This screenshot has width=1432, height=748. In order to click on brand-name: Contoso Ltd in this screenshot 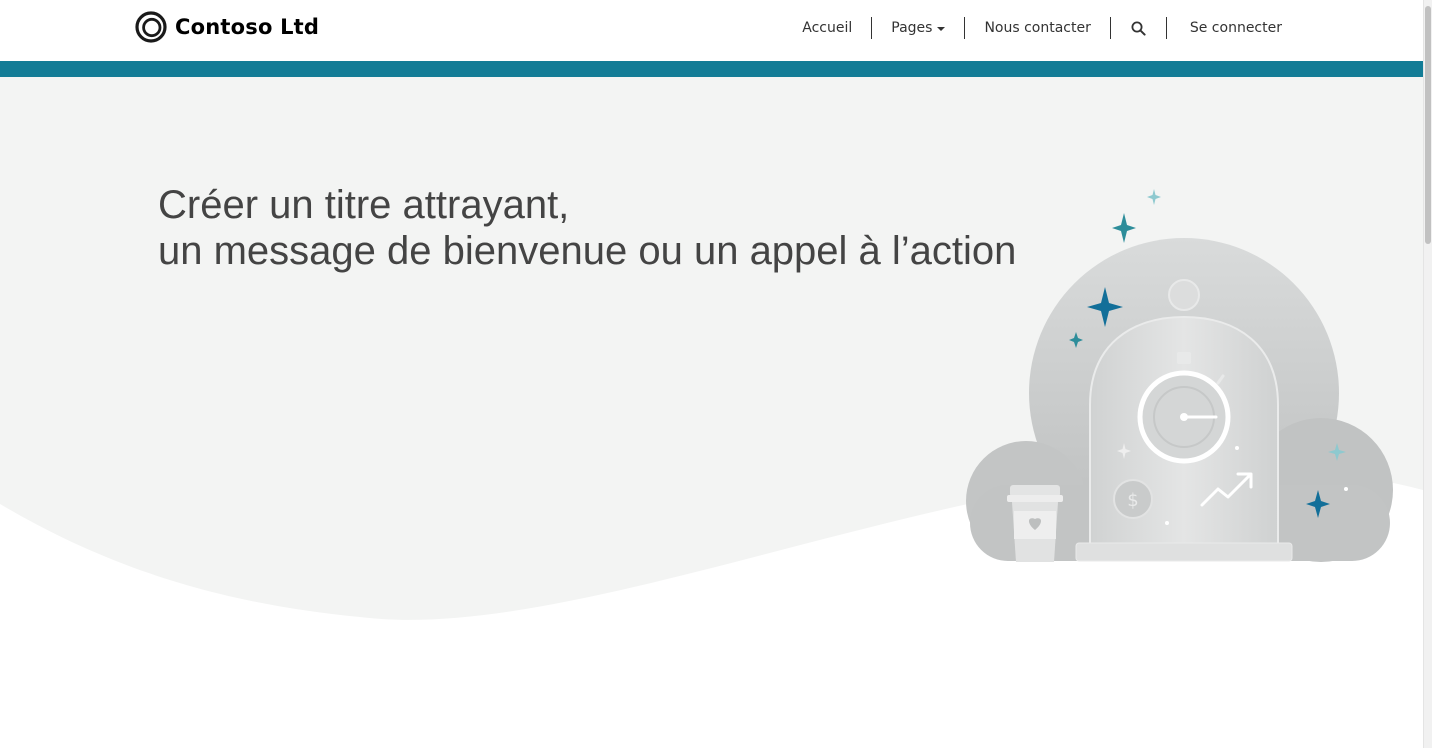, I will do `click(247, 27)`.